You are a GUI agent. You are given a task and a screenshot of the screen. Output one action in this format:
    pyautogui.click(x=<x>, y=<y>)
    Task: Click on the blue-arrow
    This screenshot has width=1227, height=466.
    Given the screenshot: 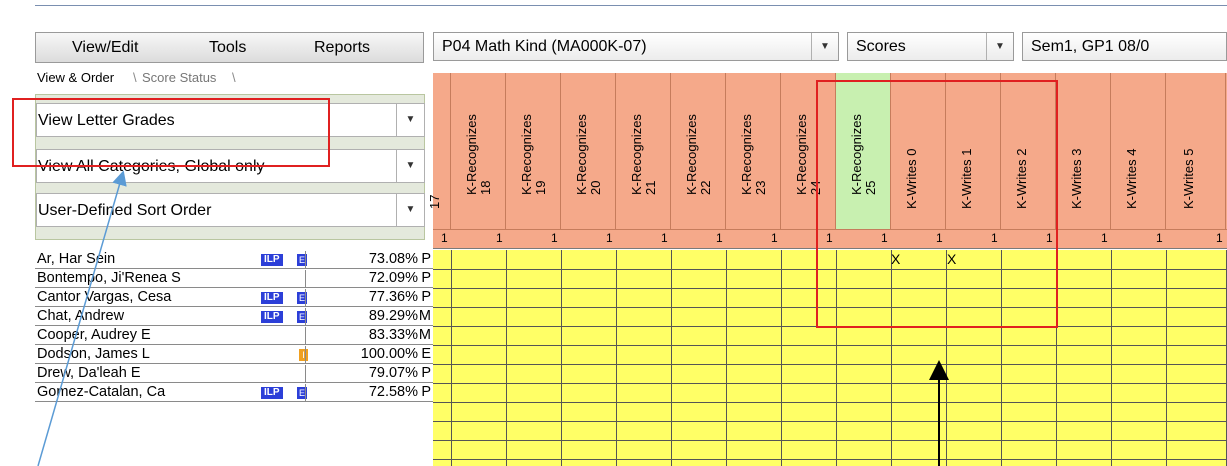 What is the action you would take?
    pyautogui.click(x=82, y=318)
    